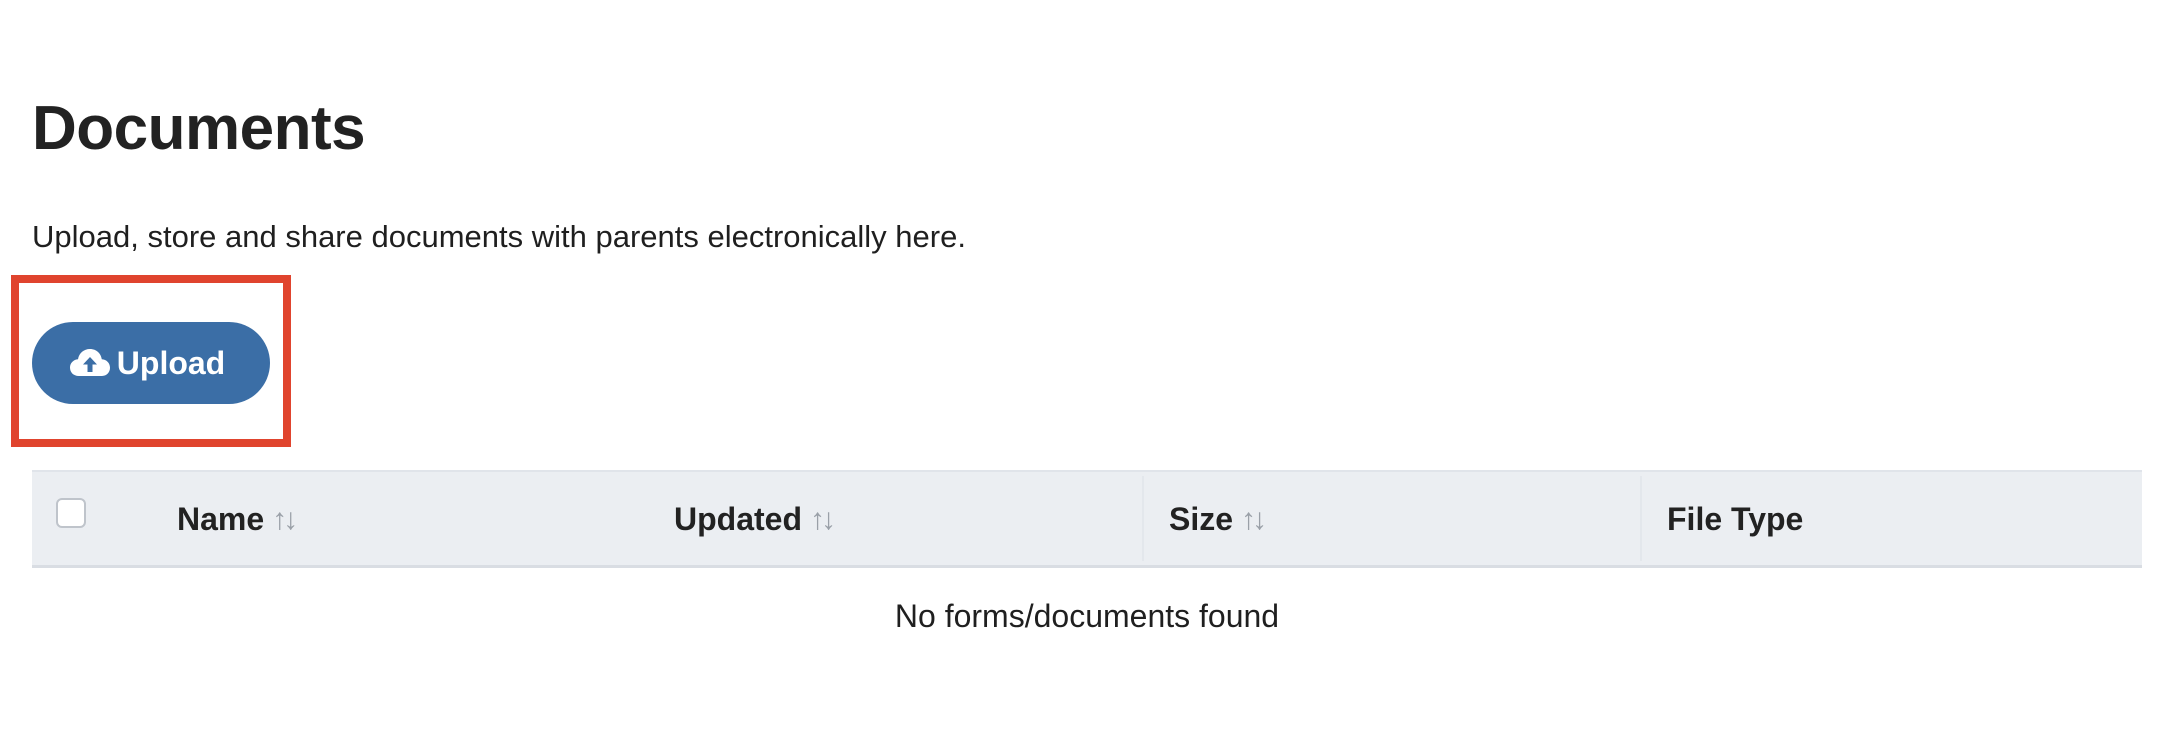 The image size is (2162, 738). What do you see at coordinates (1201, 519) in the screenshot?
I see `column-header-label: Size` at bounding box center [1201, 519].